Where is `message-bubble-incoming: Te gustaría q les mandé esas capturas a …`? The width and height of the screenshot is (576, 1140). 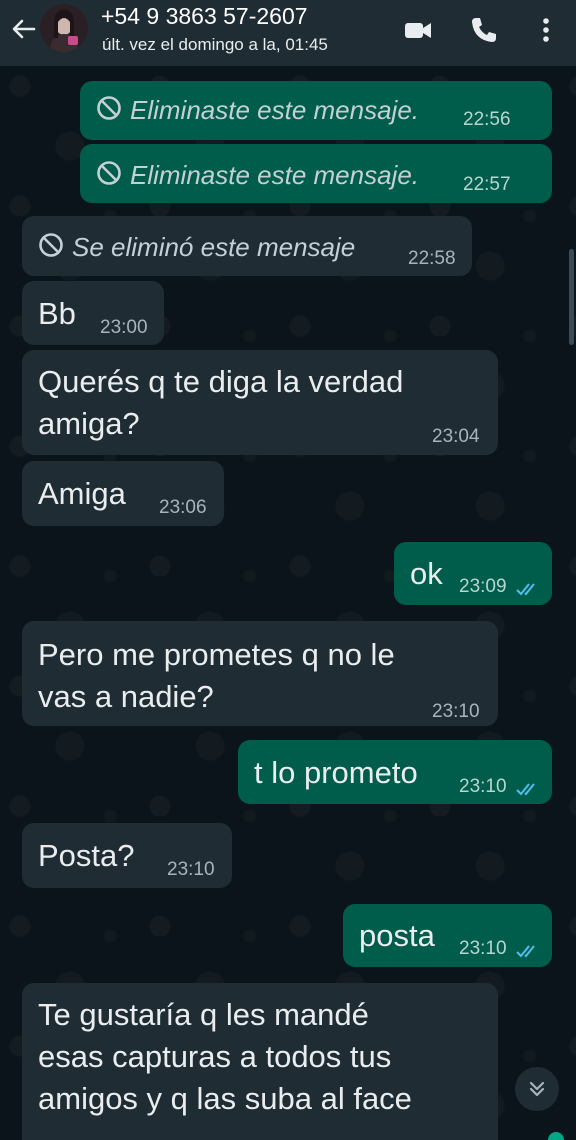
message-bubble-incoming: Te gustaría q les mandé esas capturas a … is located at coordinates (260, 1061).